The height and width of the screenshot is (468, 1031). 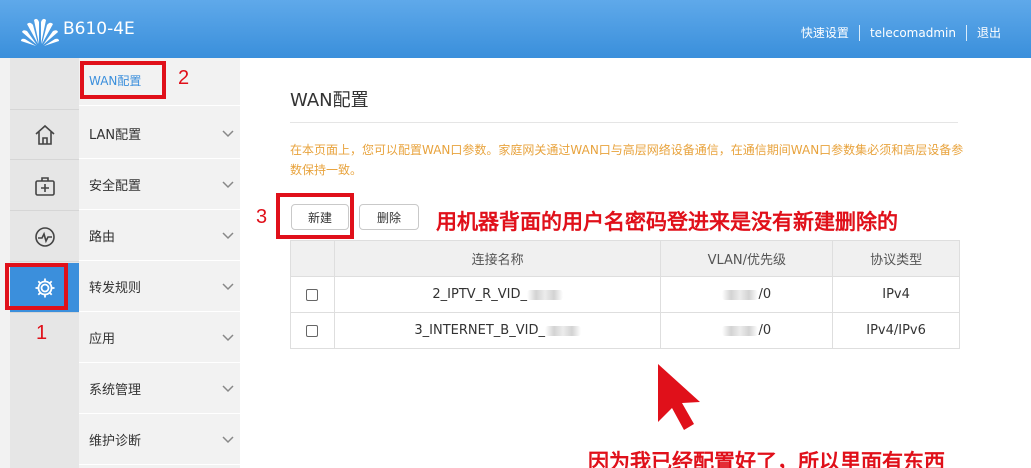 I want to click on table-row: 2_IPTV_R_VID_ /0 IPv4, so click(x=625, y=294).